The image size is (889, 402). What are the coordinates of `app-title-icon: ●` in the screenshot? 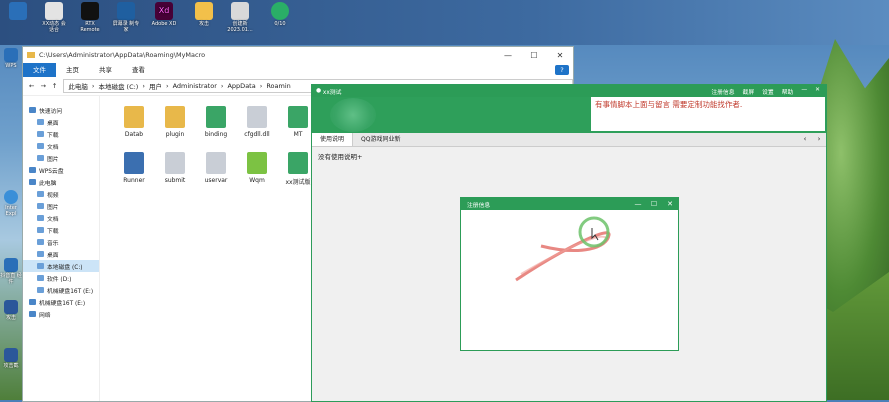 It's located at (319, 91).